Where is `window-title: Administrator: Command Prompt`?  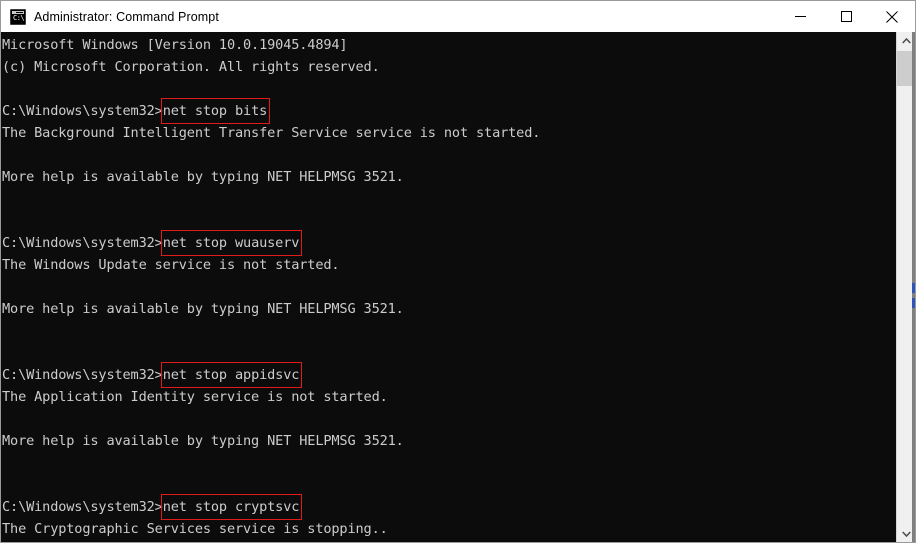 window-title: Administrator: Command Prompt is located at coordinates (126, 16).